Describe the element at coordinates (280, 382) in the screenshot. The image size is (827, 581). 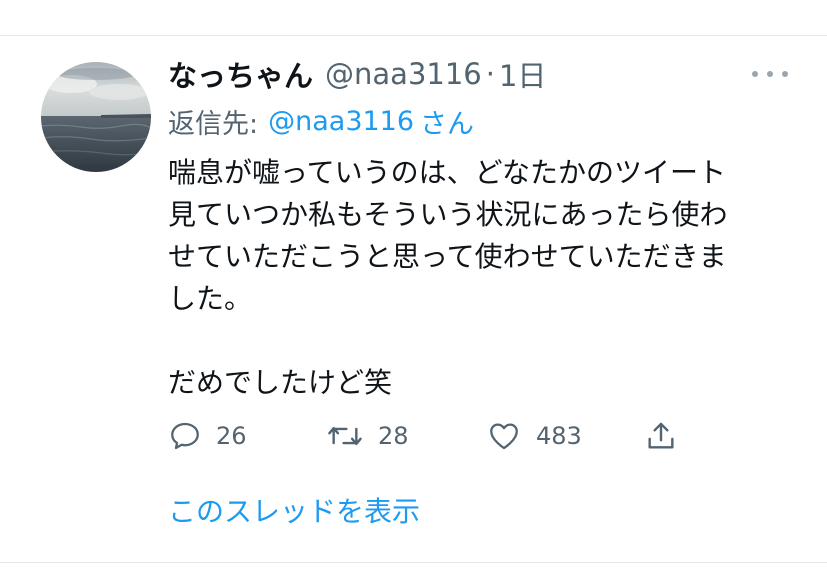
I see `tweet-text-line: だめでしたけど笑` at that location.